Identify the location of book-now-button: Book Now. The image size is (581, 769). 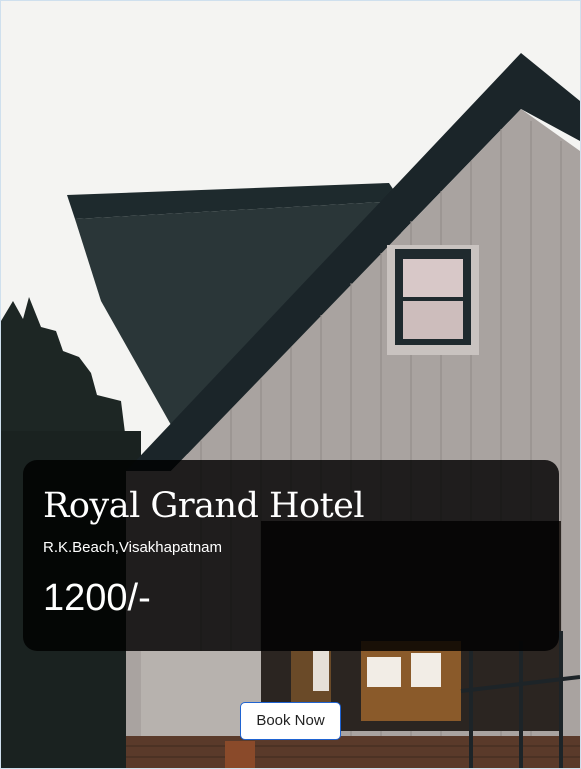
(290, 721).